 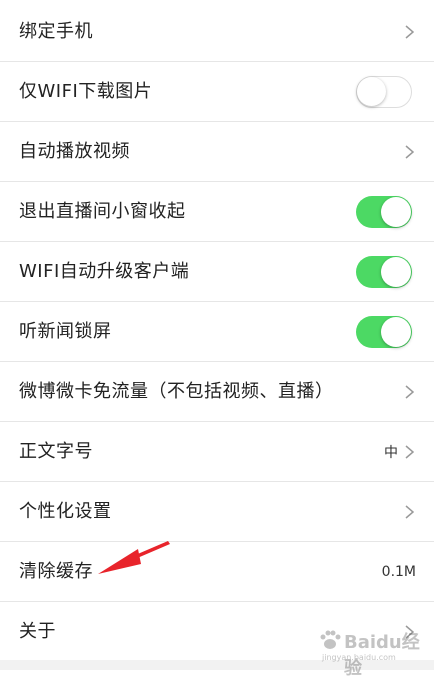 I want to click on wifi-auto-upgrade-toggle, so click(x=384, y=272).